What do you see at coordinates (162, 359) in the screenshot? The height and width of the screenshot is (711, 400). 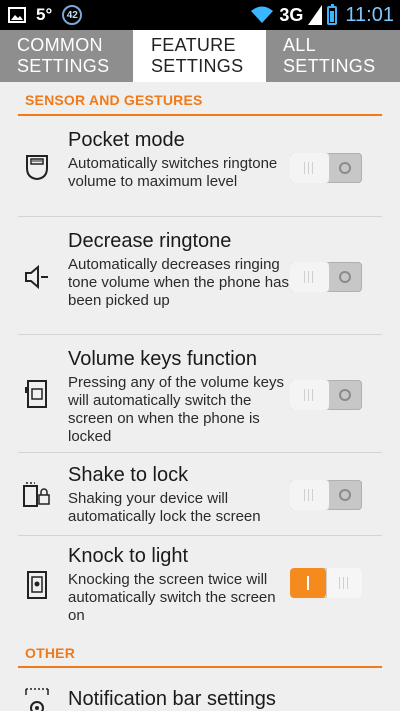 I see `setting-title: Volume keys function` at bounding box center [162, 359].